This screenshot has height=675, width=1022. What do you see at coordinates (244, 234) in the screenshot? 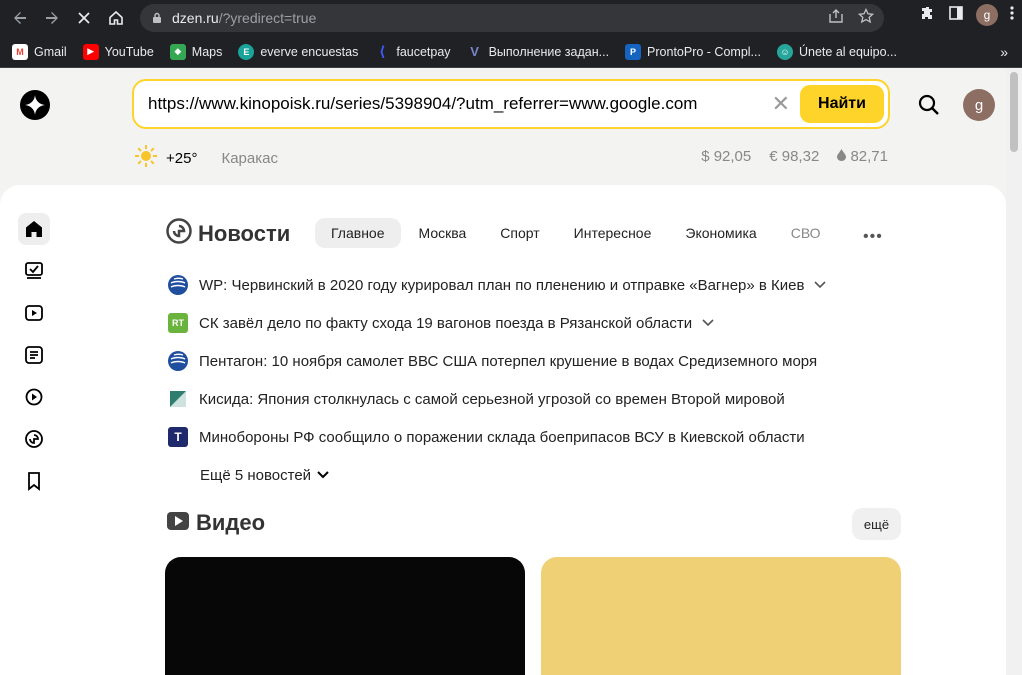
I see `news-title: Новости` at bounding box center [244, 234].